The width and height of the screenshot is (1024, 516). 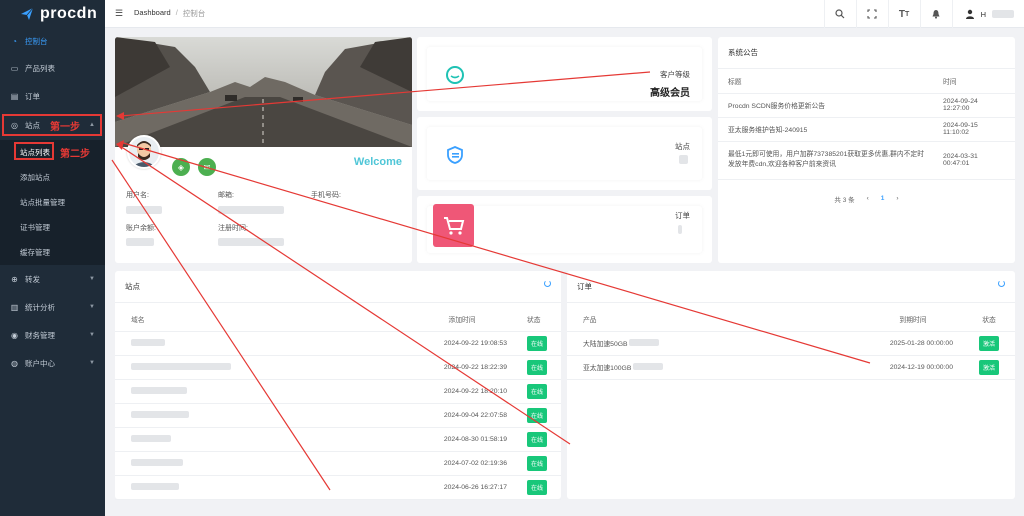 I want to click on city-banner-image, so click(x=263, y=92).